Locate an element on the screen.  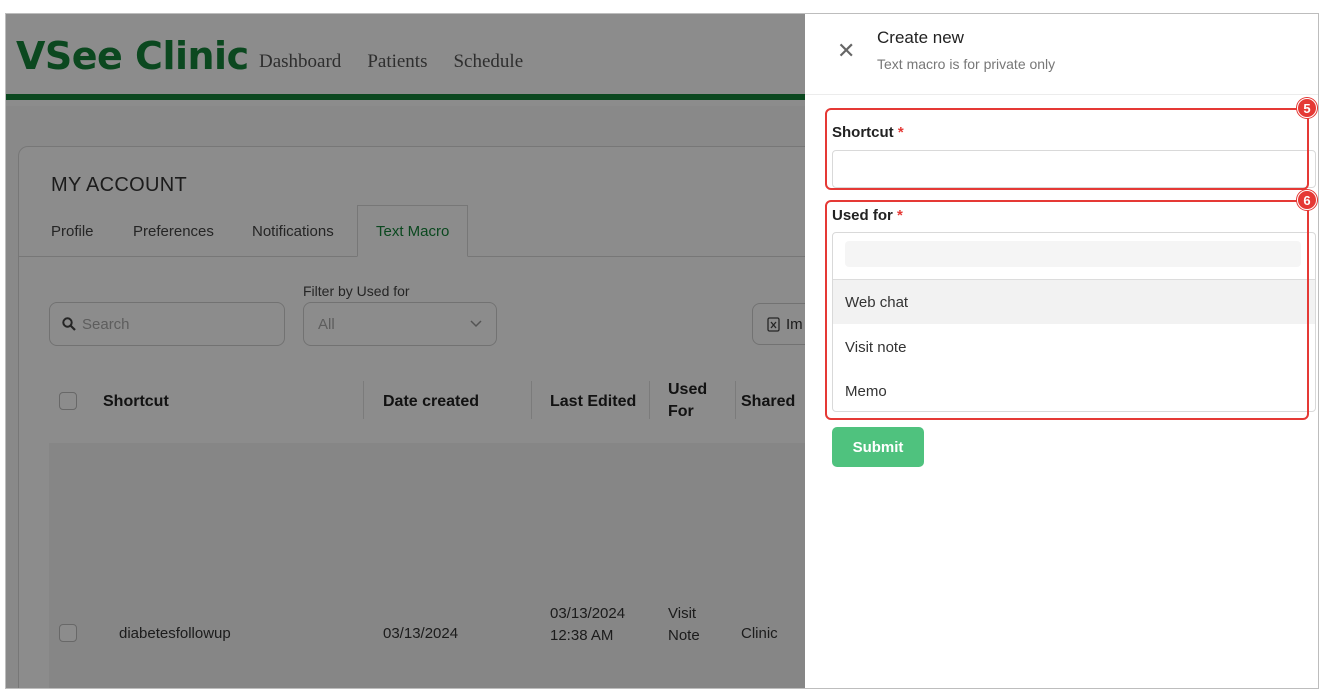
close-icon: ✕ is located at coordinates (846, 51).